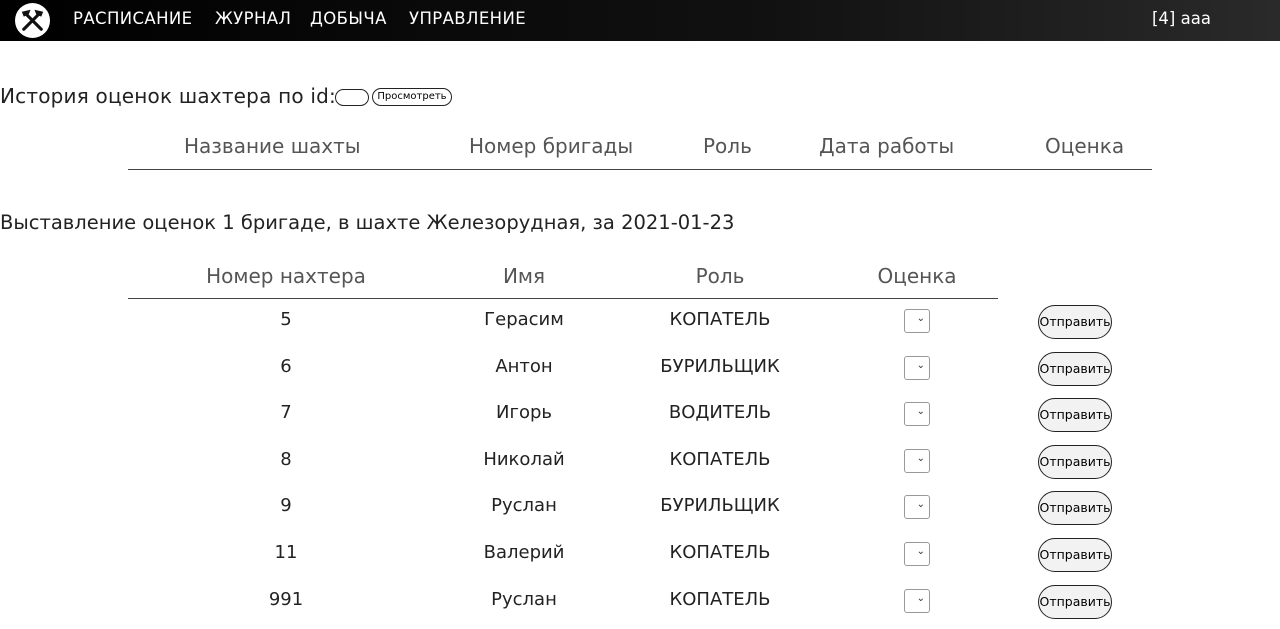 This screenshot has width=1280, height=629. I want to click on miner-number-cell: 991, so click(286, 599).